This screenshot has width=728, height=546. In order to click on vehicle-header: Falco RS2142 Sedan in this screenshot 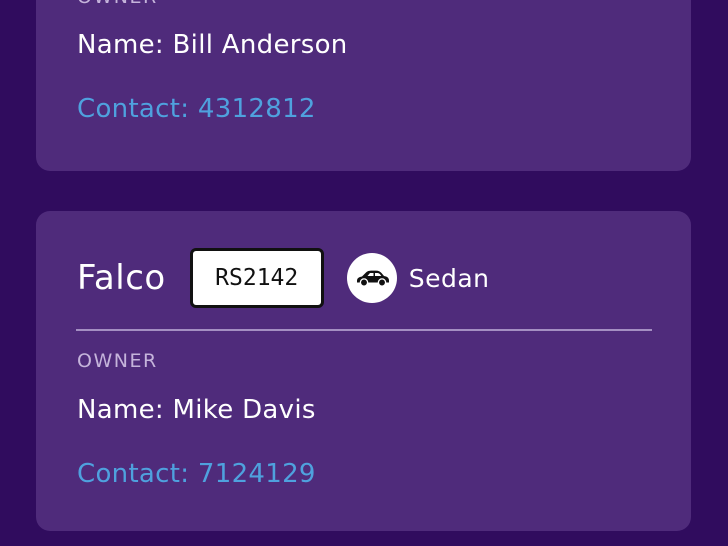, I will do `click(283, 278)`.